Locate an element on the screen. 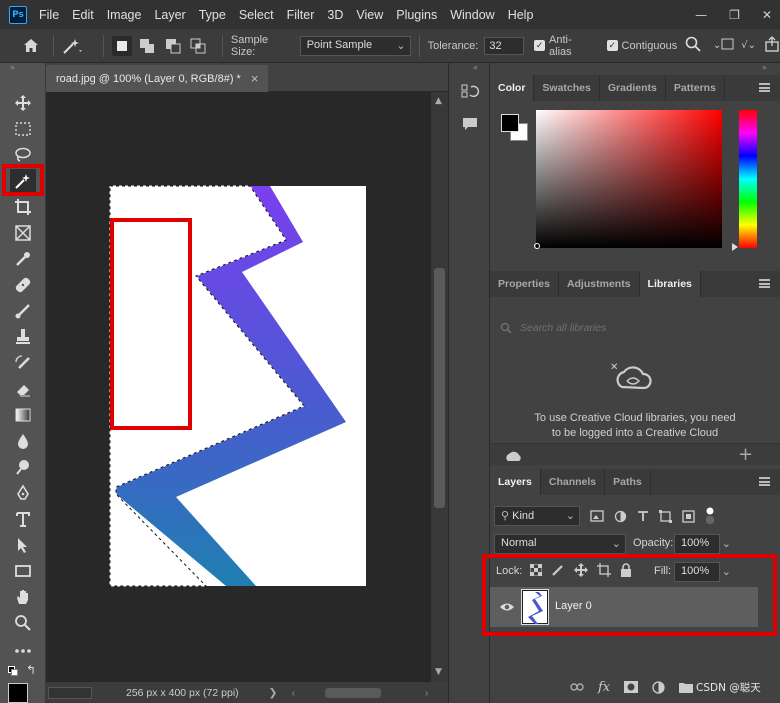  new-group-icon is located at coordinates (686, 687).